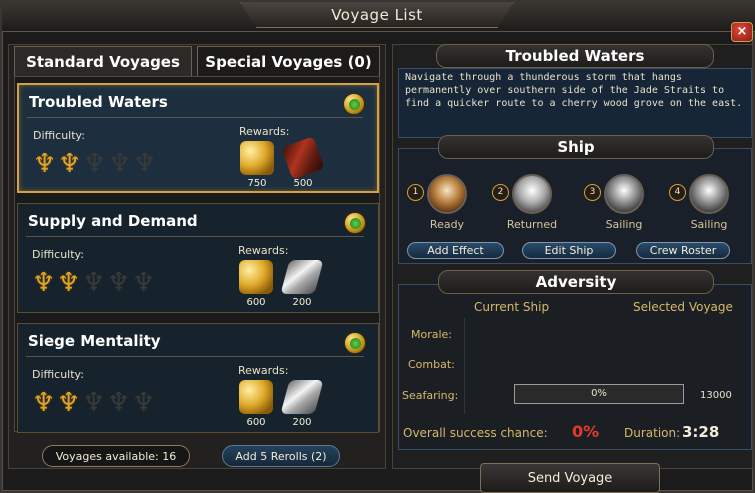 The height and width of the screenshot is (493, 755). What do you see at coordinates (430, 395) in the screenshot?
I see `seafaring-label: Seafaring:` at bounding box center [430, 395].